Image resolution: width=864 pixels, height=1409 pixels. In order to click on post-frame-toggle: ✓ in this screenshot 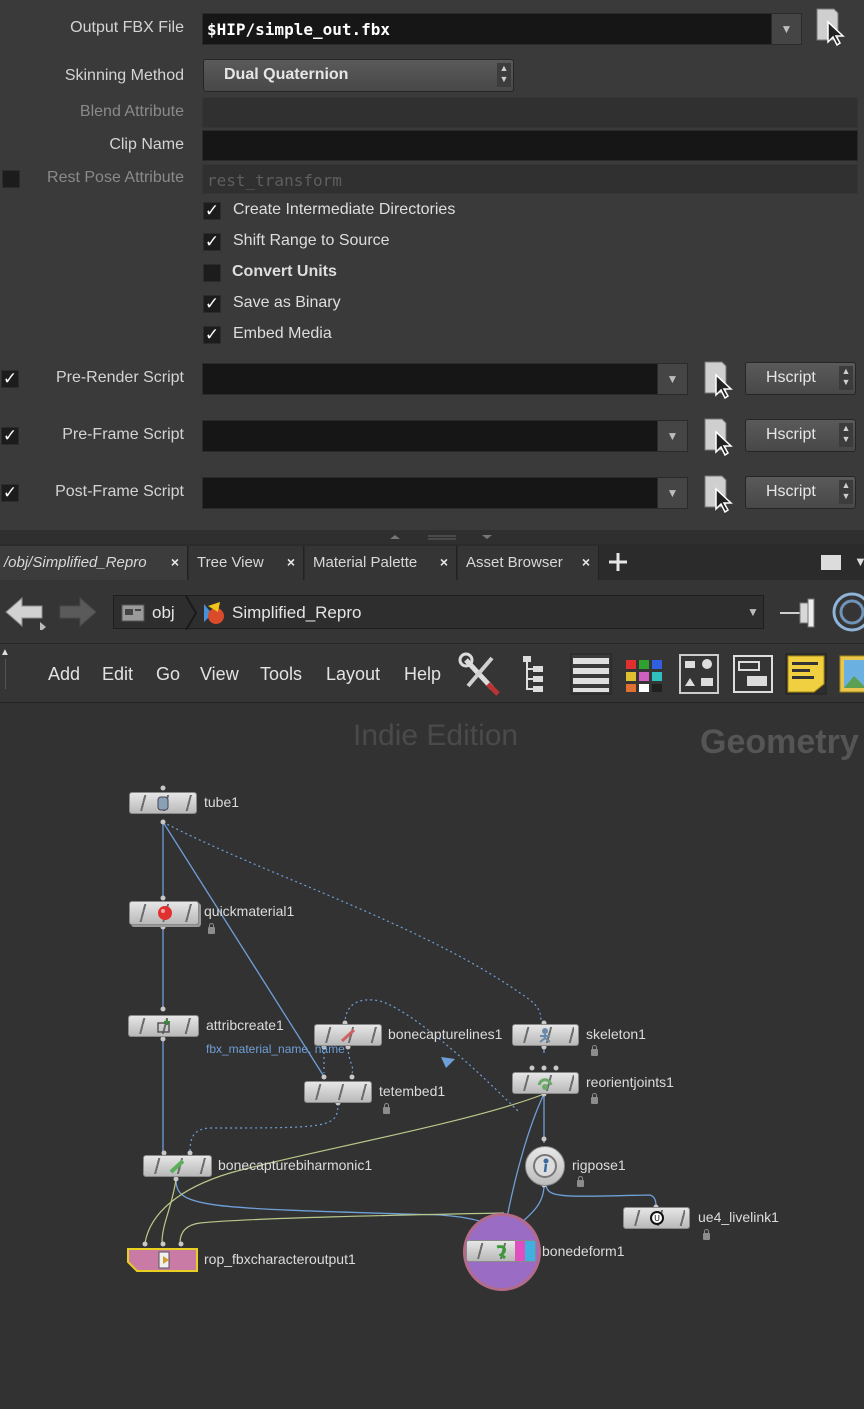, I will do `click(10, 493)`.